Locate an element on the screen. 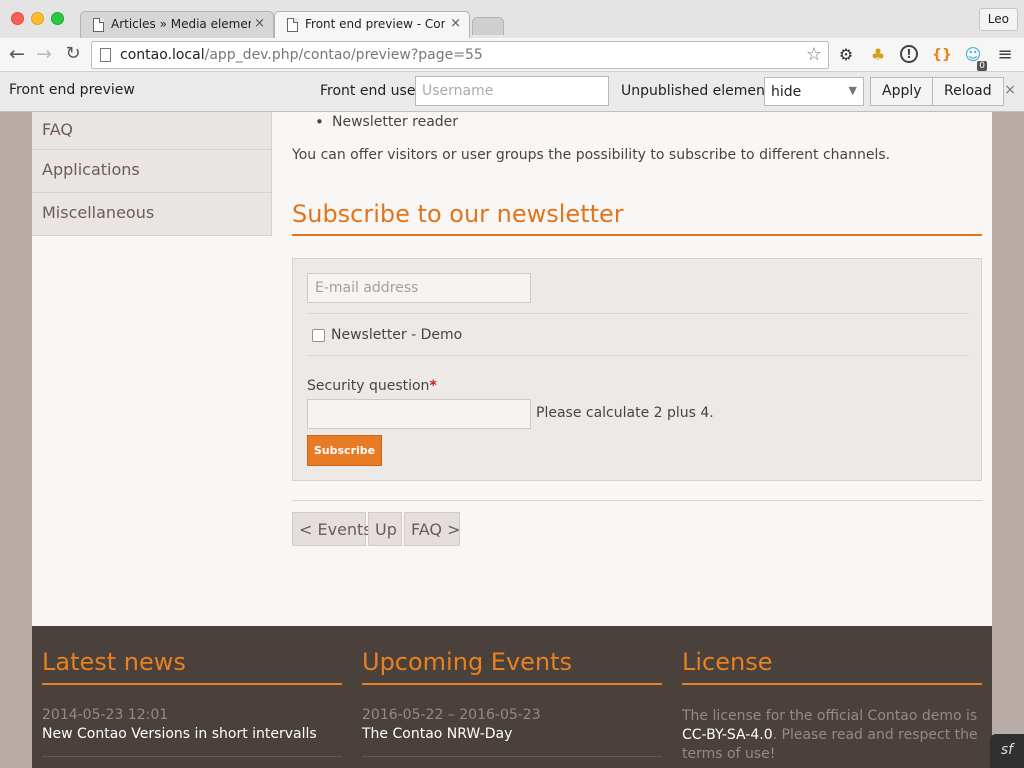 This screenshot has height=768, width=1024. minimize-window-button is located at coordinates (37, 18).